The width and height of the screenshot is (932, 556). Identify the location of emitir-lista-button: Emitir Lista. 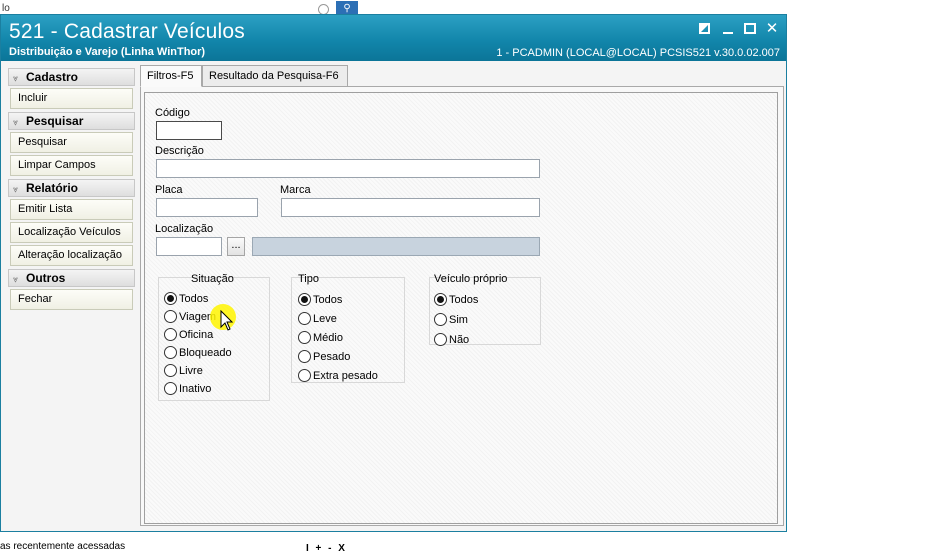
(71, 209).